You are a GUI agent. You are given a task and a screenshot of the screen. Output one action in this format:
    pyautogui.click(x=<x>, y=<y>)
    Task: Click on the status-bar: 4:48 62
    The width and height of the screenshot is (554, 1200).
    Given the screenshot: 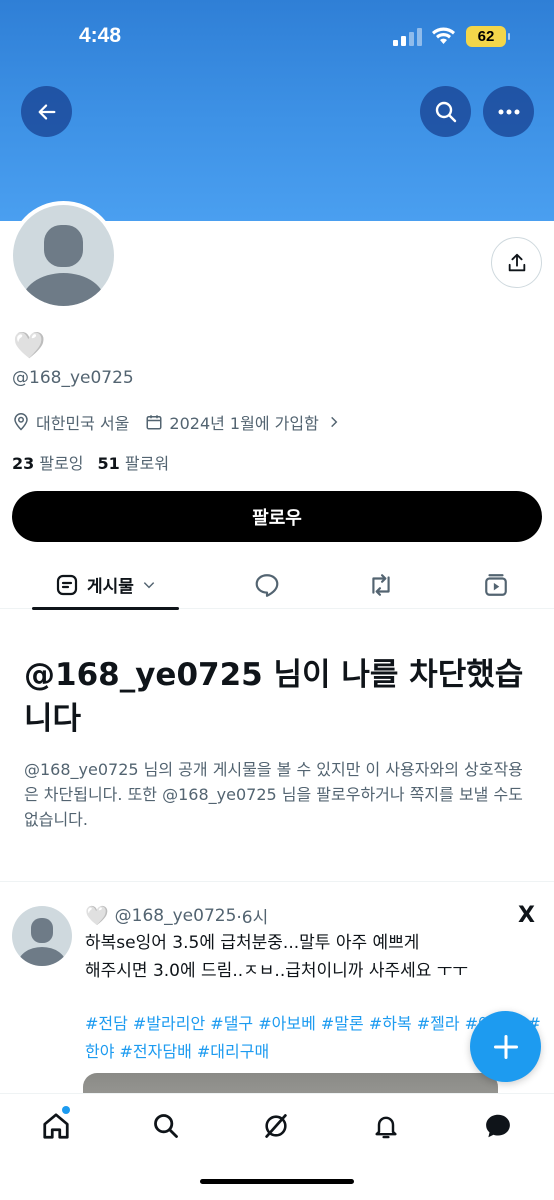 What is the action you would take?
    pyautogui.click(x=277, y=38)
    